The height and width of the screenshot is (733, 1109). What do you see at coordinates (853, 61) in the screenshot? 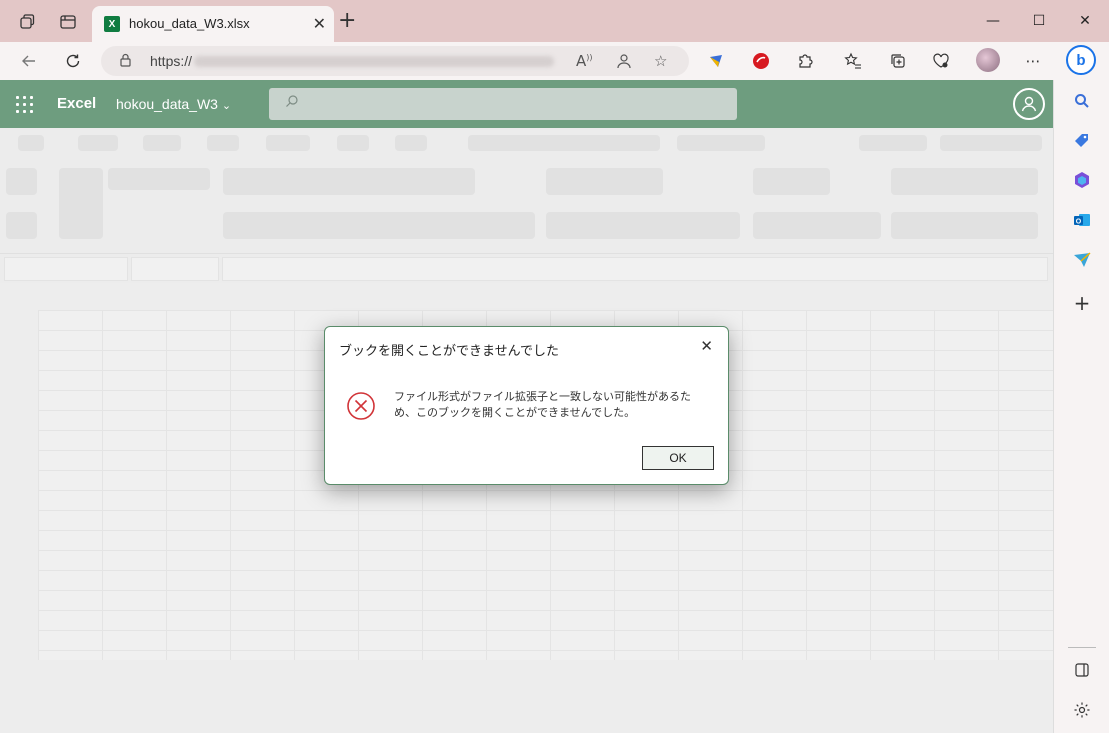
I see `favorites-icon` at bounding box center [853, 61].